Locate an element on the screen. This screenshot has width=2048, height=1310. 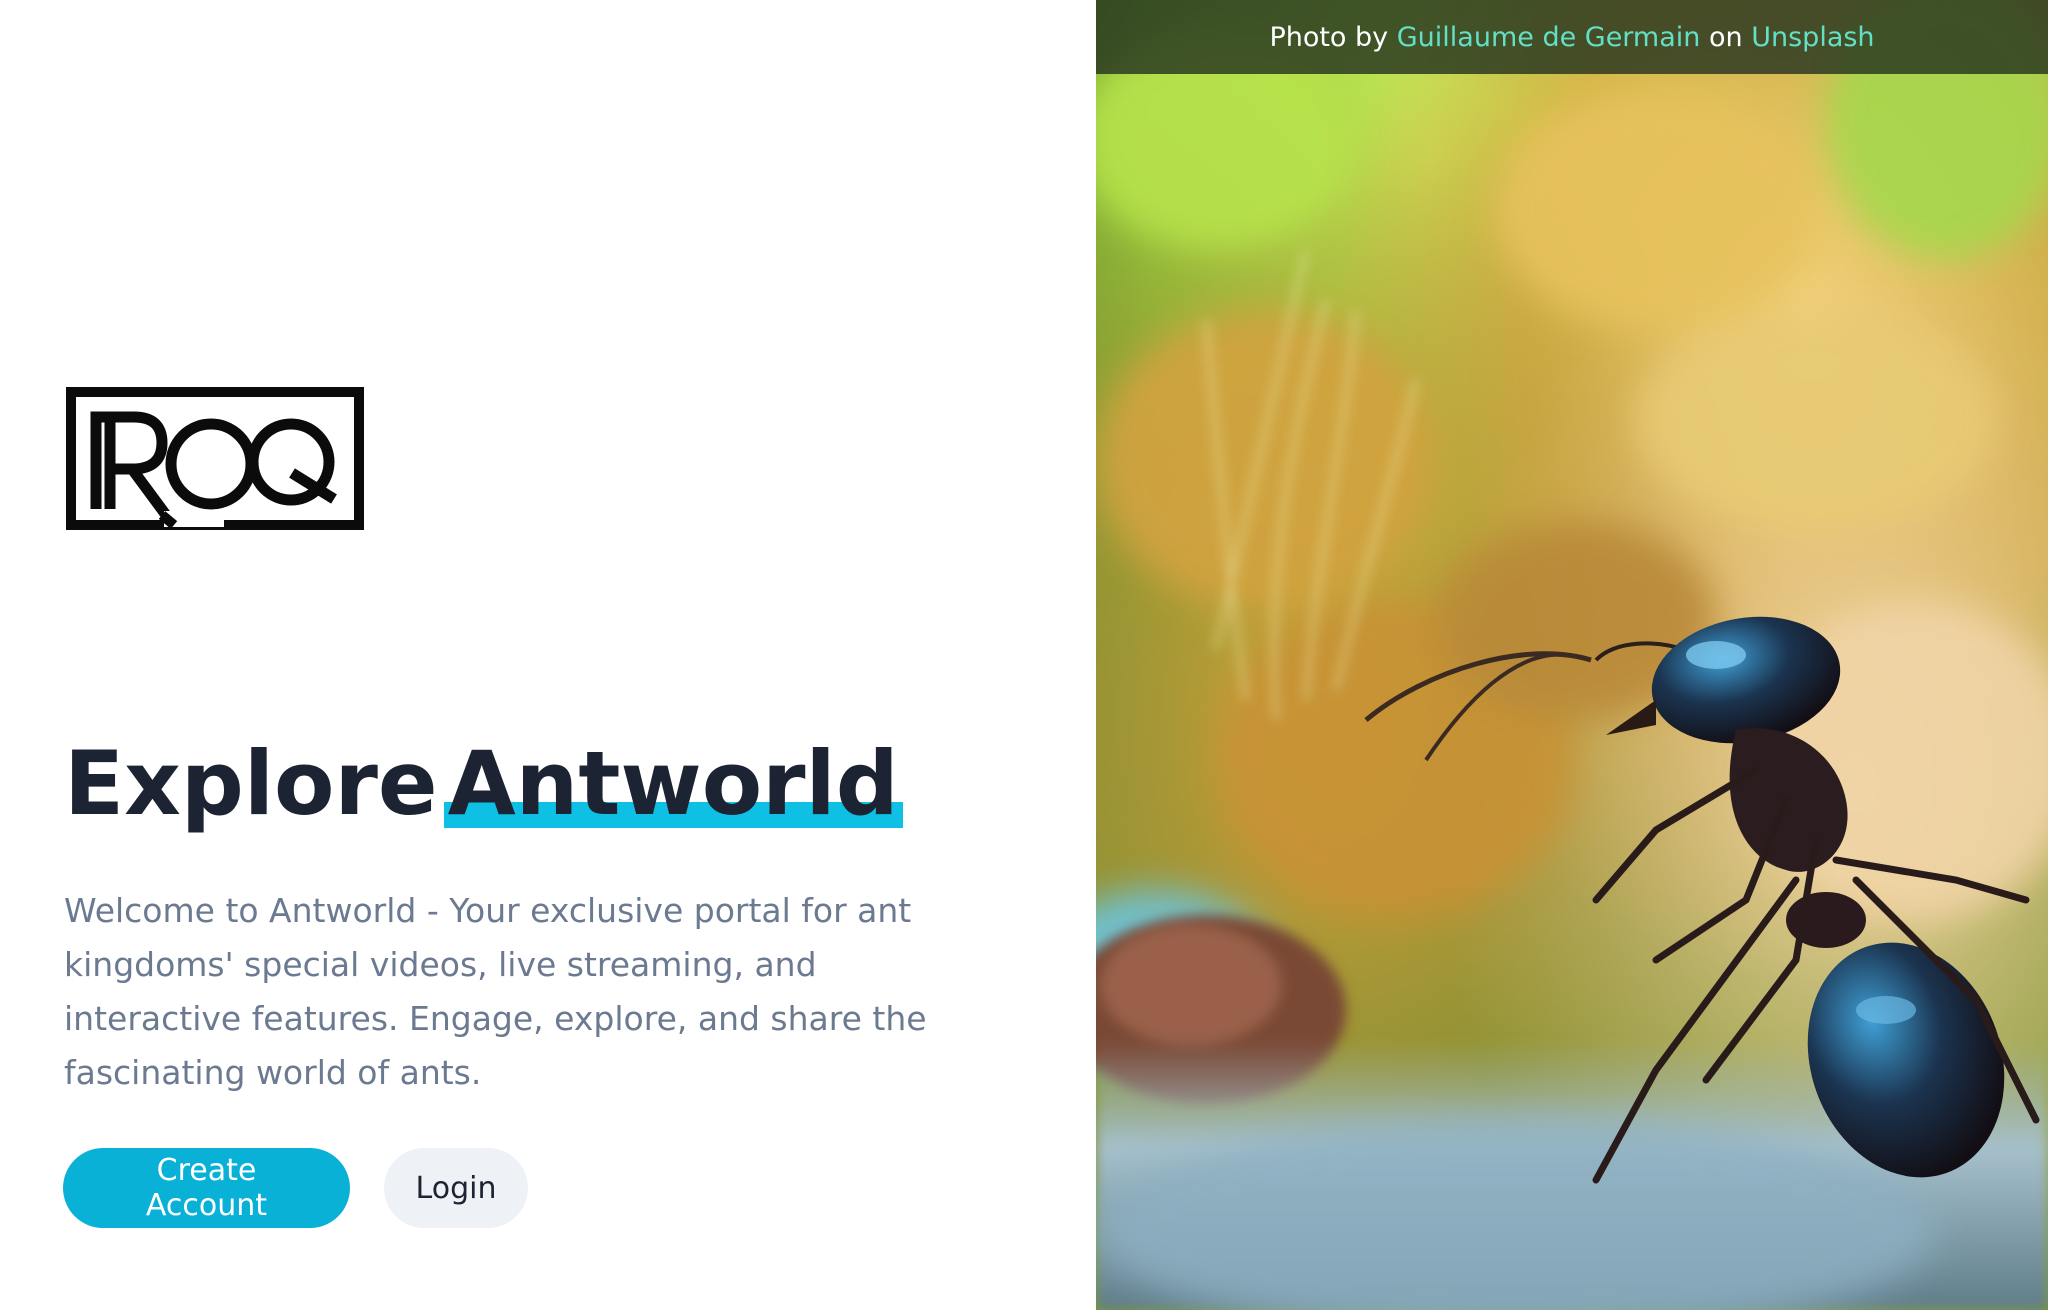
headline-highlight-text: Antworld is located at coordinates (673, 783).